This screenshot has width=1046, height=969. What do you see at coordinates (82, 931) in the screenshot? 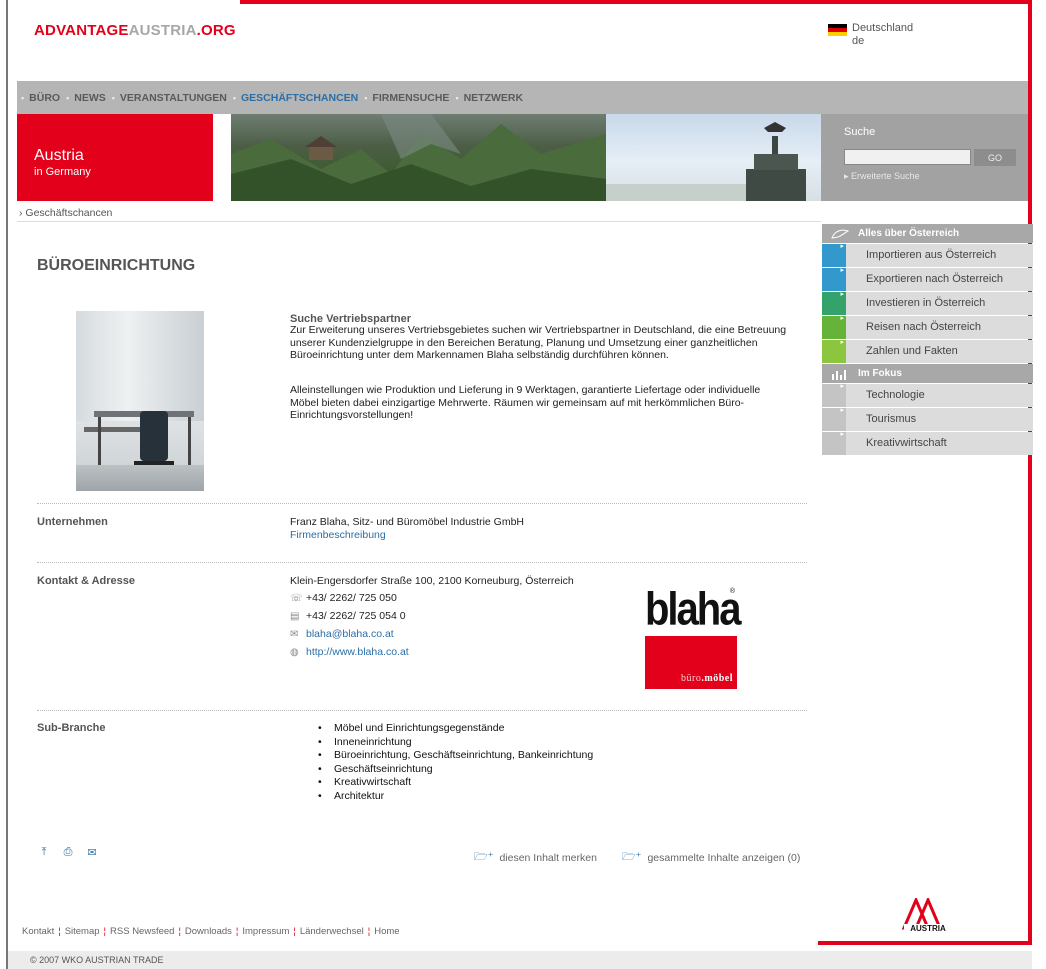
I see `footer-link: Sitemap` at bounding box center [82, 931].